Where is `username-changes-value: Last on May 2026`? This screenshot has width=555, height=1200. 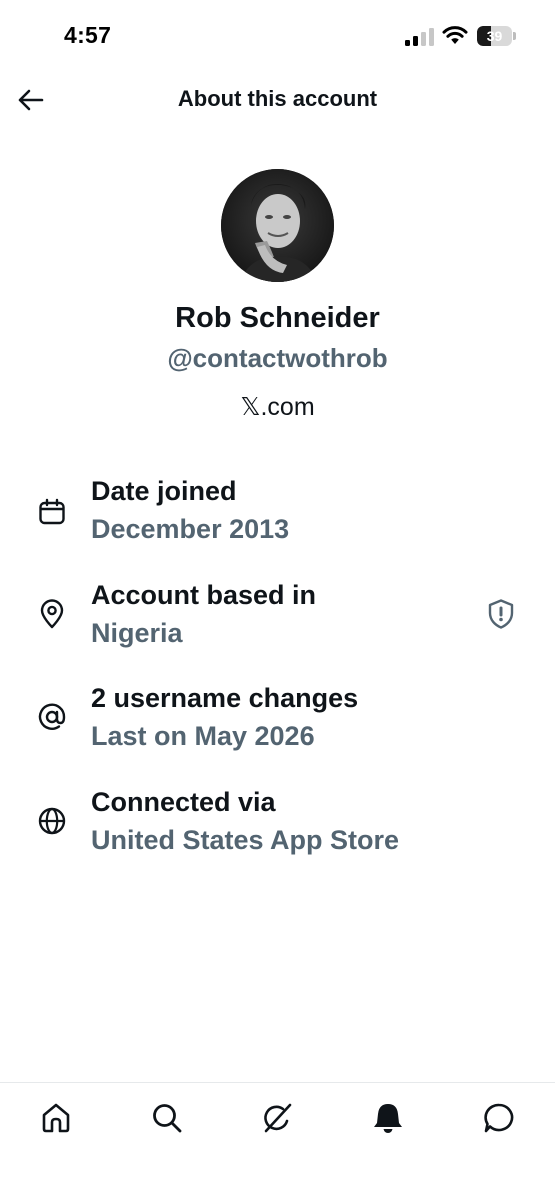
username-changes-value: Last on May 2026 is located at coordinates (203, 736).